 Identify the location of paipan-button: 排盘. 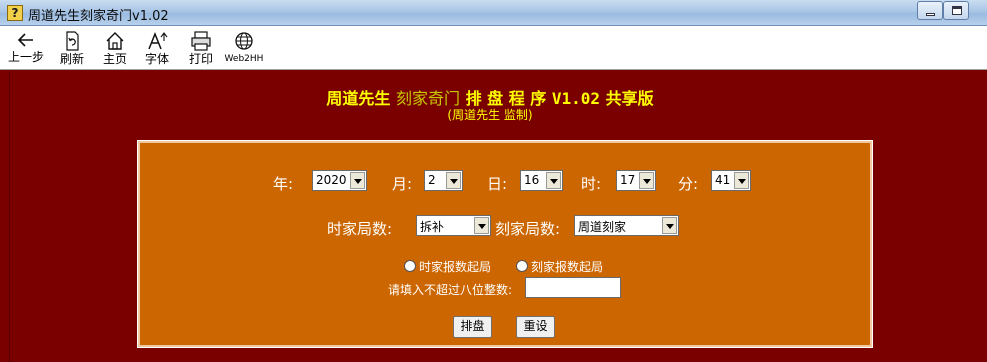
(472, 327).